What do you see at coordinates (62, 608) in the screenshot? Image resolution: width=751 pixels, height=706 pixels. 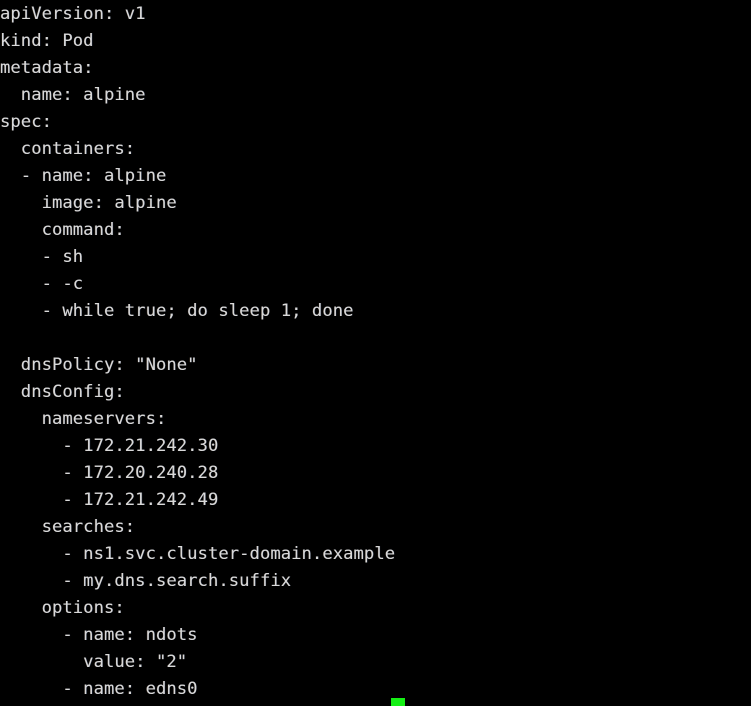 I see `terminal-line: options:` at bounding box center [62, 608].